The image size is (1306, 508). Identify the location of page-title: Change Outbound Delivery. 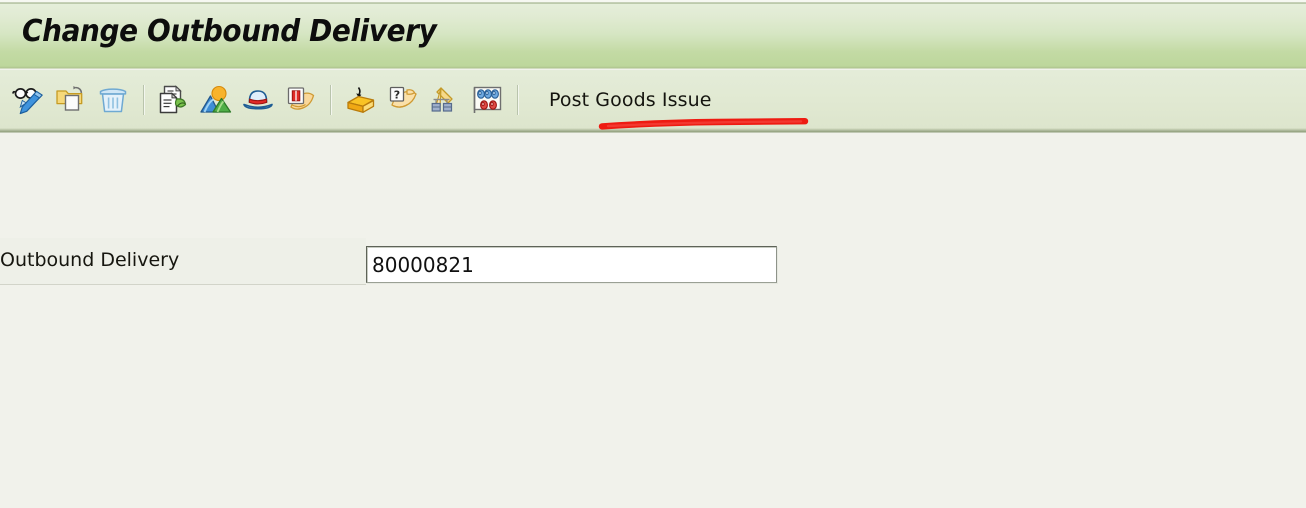
(229, 31).